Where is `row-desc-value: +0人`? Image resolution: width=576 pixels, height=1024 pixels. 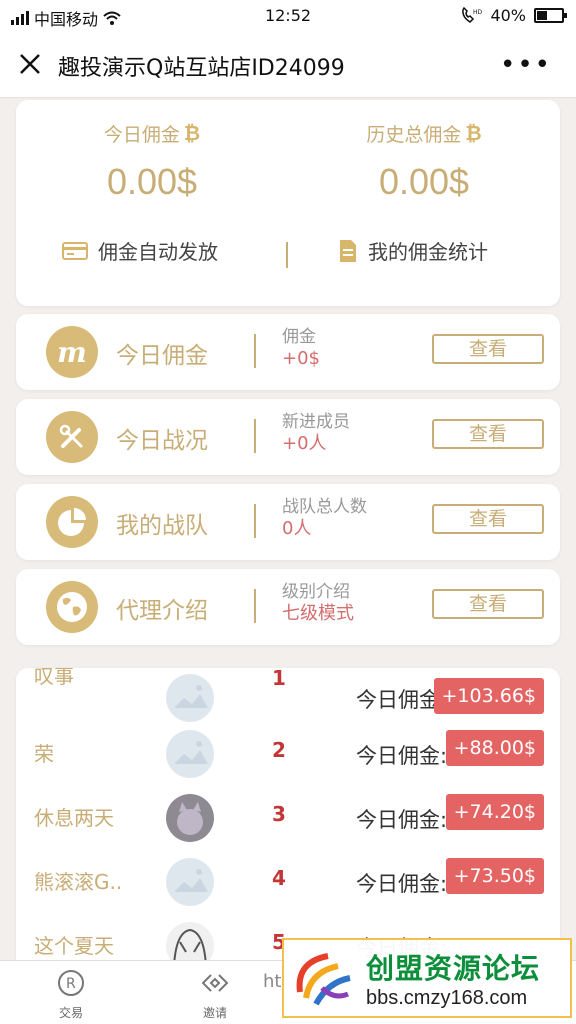 row-desc-value: +0人 is located at coordinates (304, 443).